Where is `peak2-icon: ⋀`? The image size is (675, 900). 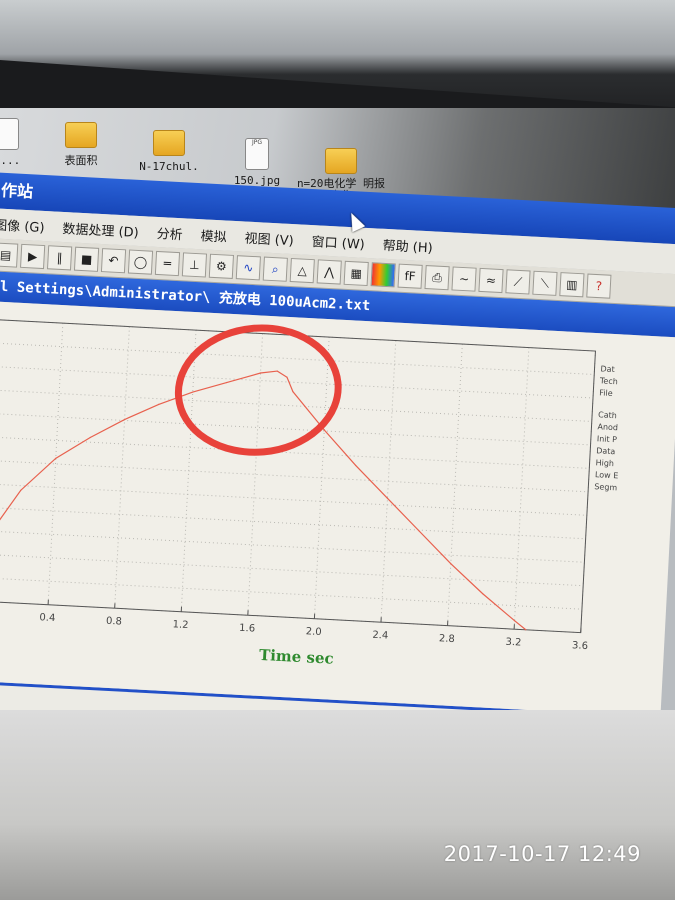 peak2-icon: ⋀ is located at coordinates (329, 272).